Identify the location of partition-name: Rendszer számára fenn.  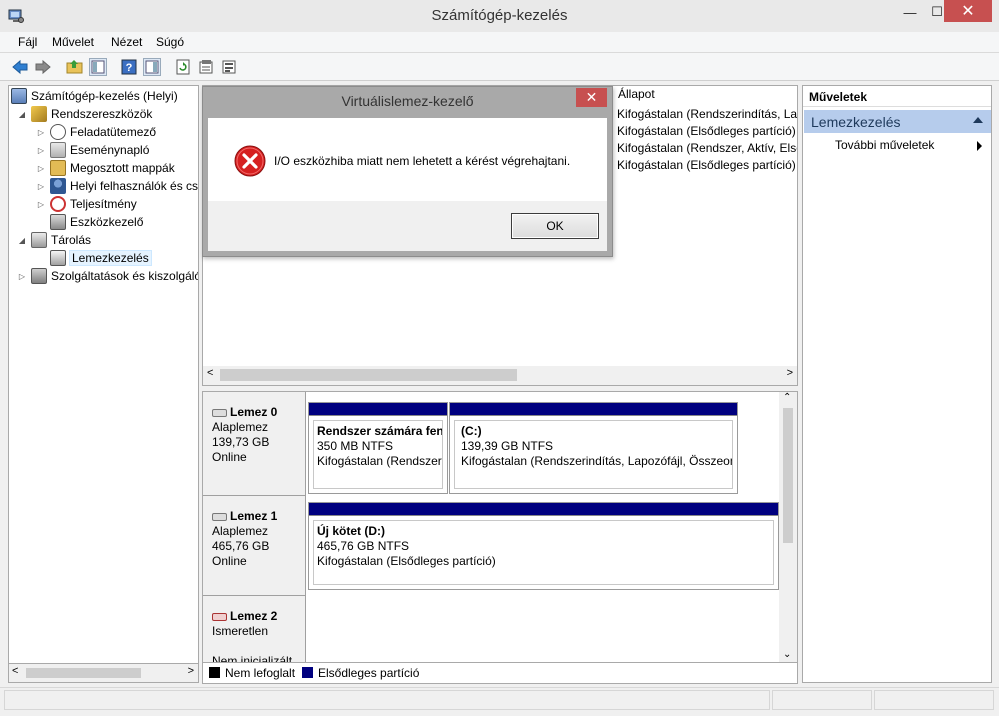
(380, 431).